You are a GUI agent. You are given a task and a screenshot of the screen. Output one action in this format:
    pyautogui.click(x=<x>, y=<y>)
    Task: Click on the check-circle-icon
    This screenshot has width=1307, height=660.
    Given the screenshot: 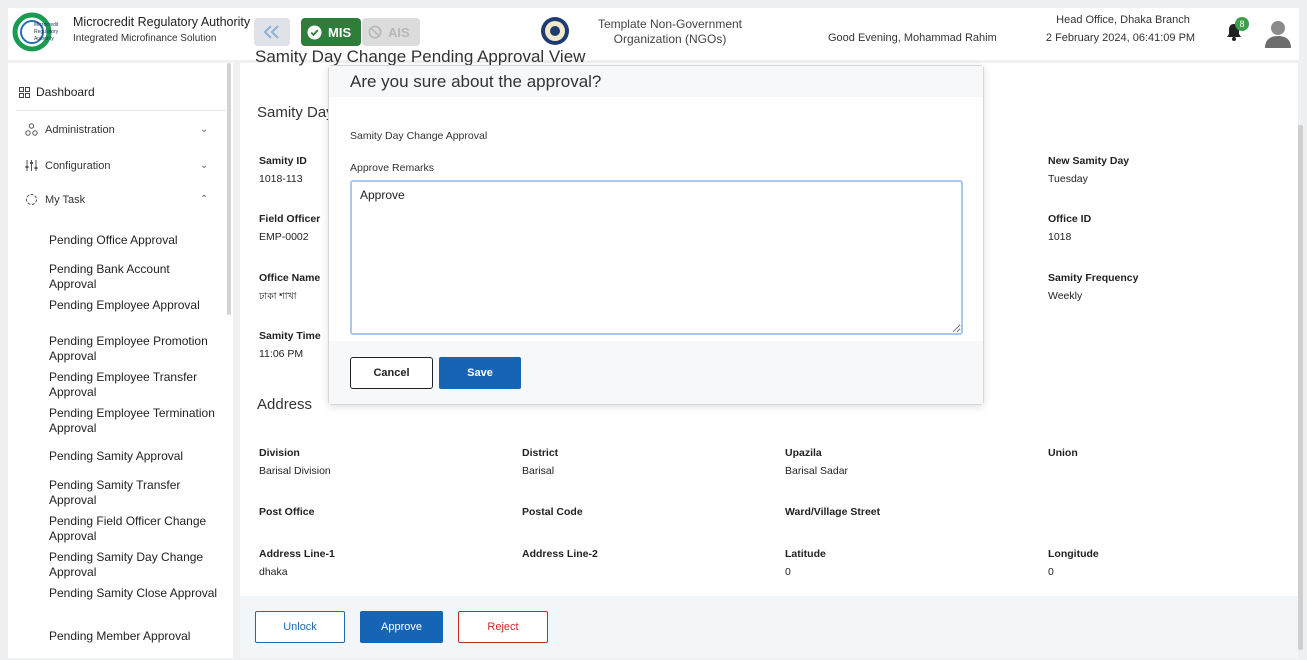 What is the action you would take?
    pyautogui.click(x=314, y=32)
    